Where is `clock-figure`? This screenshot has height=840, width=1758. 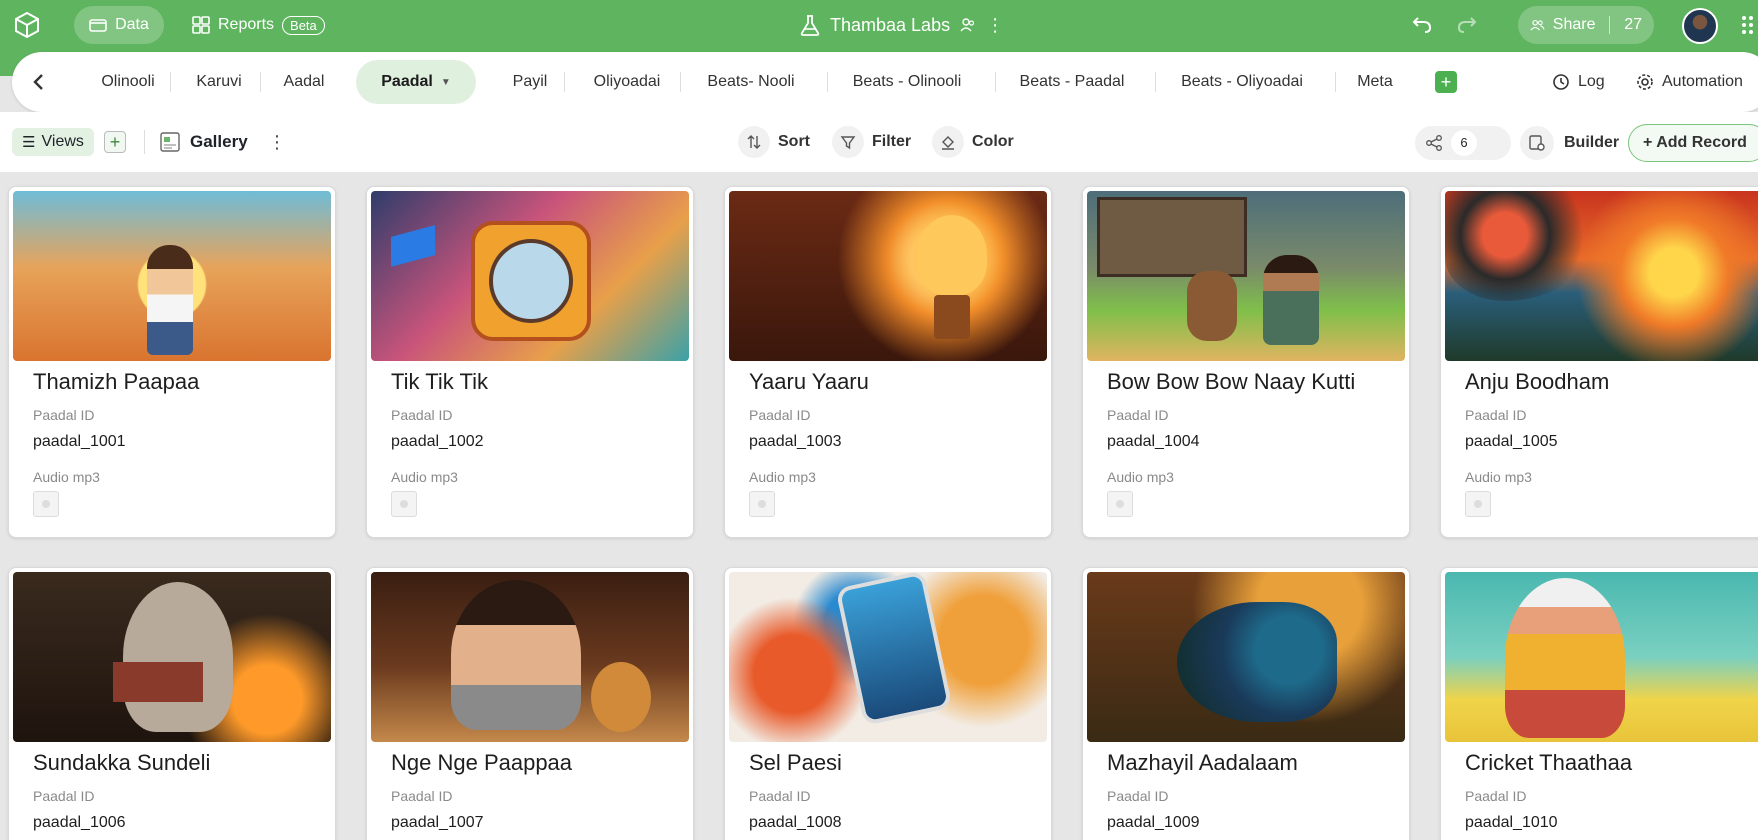
clock-figure is located at coordinates (531, 281).